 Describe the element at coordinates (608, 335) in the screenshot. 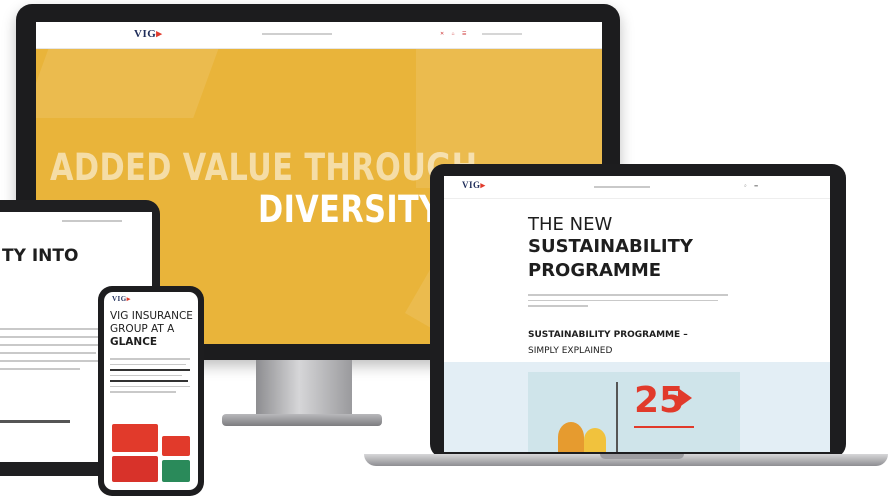

I see `laptop-section-title: SUSTAINABILITY PROGRAMME –` at that location.